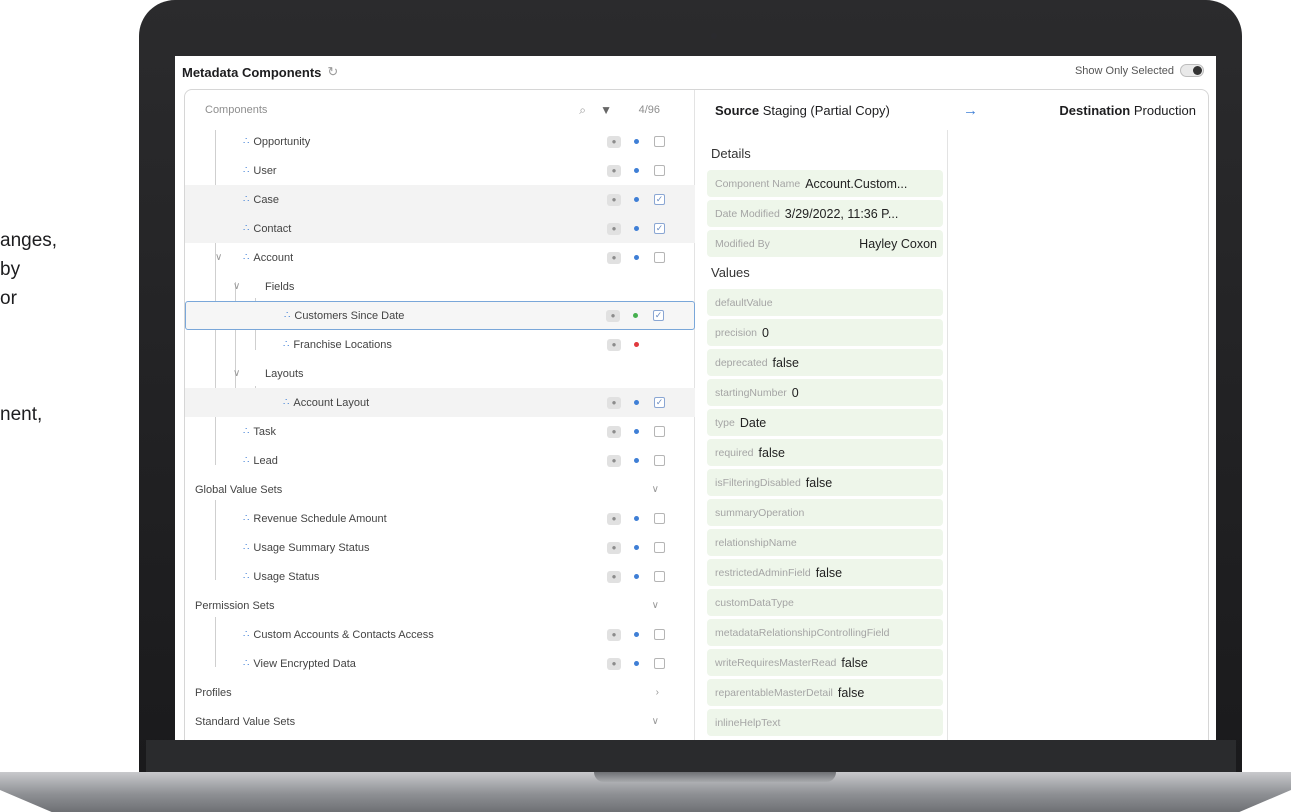 The height and width of the screenshot is (812, 1291). Describe the element at coordinates (343, 634) in the screenshot. I see `tree-row-label: Custom Accounts & Contacts Access` at that location.